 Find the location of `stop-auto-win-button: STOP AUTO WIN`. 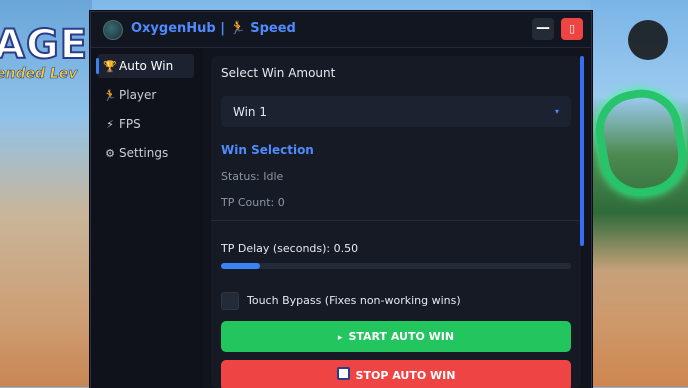

stop-auto-win-button: STOP AUTO WIN is located at coordinates (396, 374).